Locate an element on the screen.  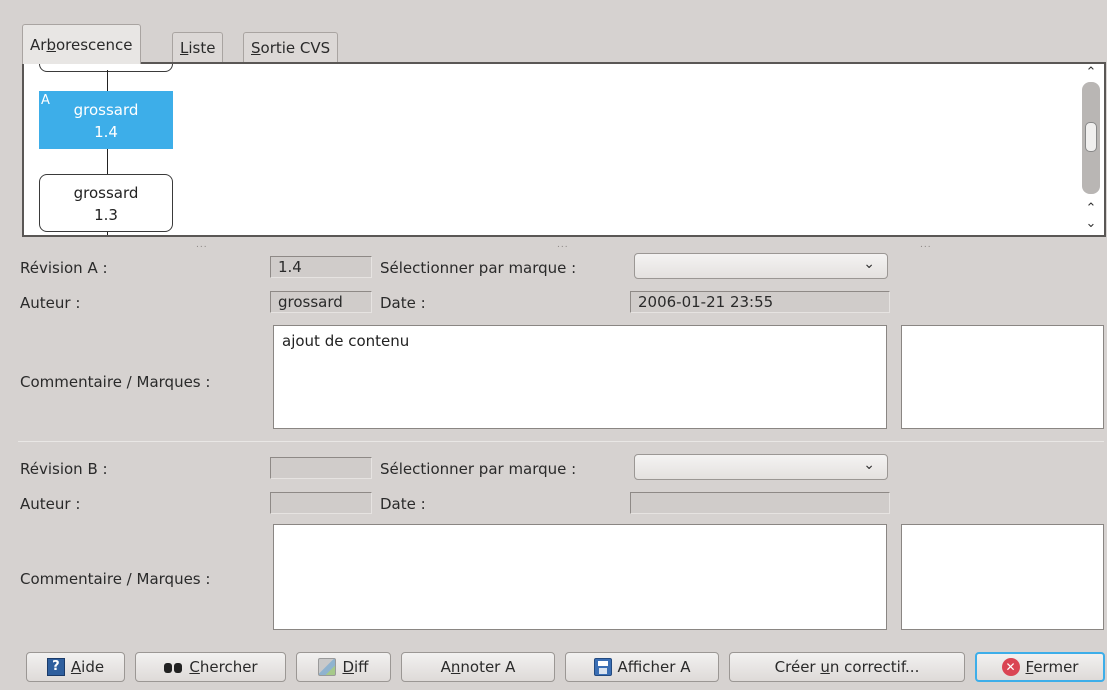
revision-marker: A is located at coordinates (45, 100).